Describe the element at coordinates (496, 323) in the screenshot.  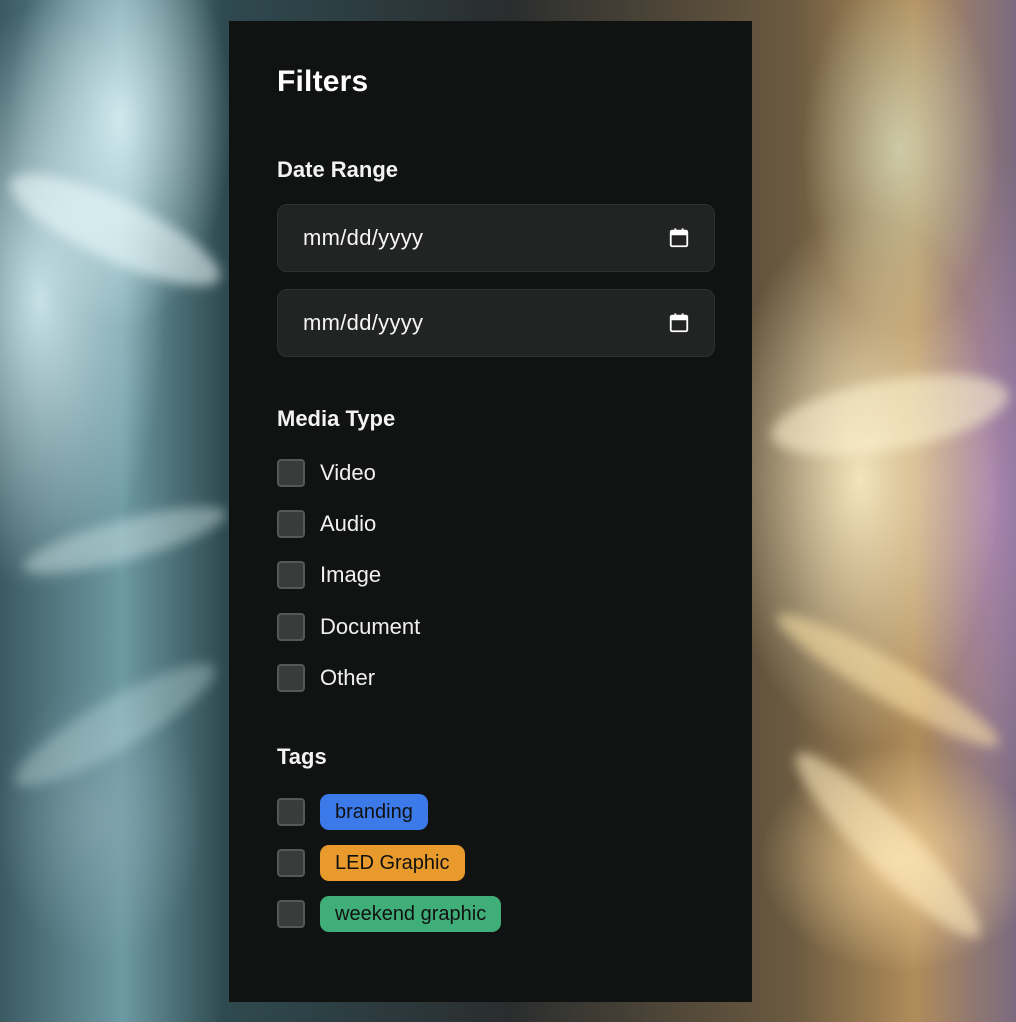
I see `end-date-input: mm/dd/yyyy` at that location.